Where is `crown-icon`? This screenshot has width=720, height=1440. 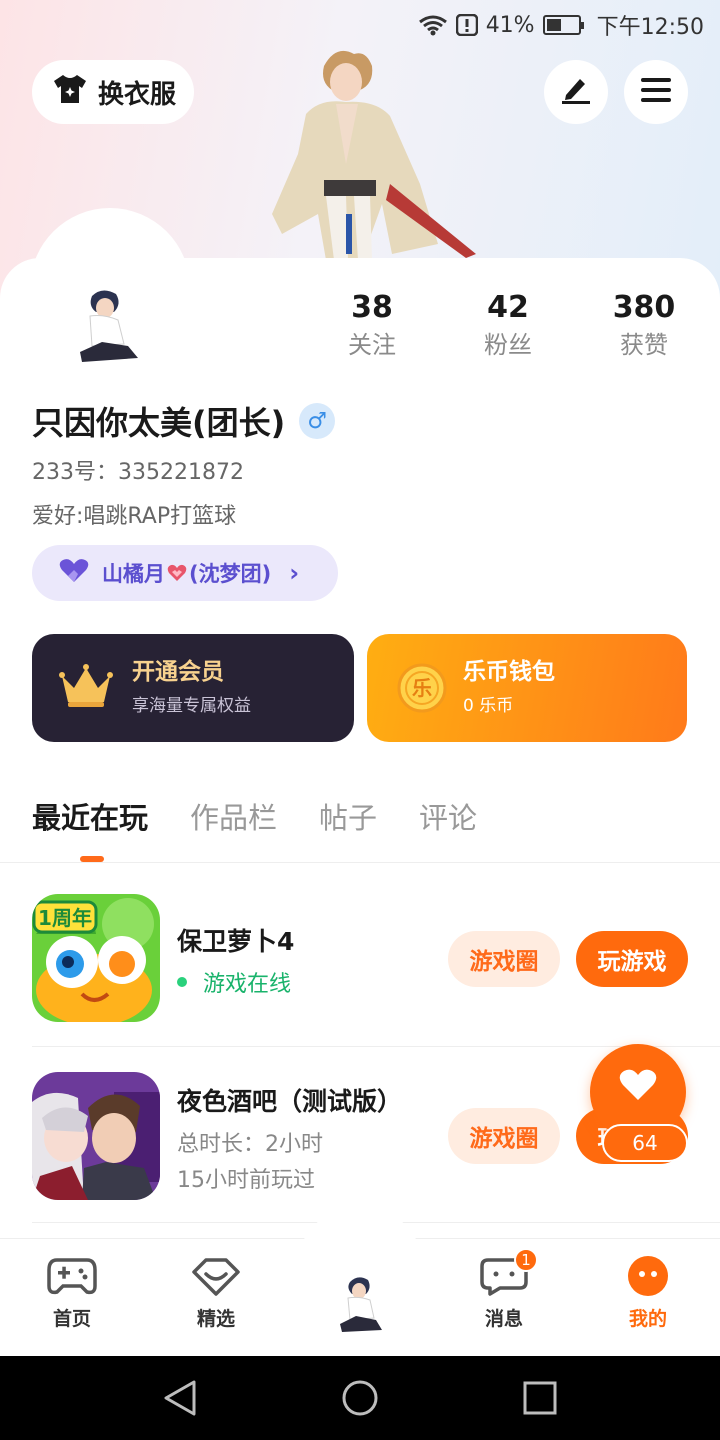
crown-icon is located at coordinates (86, 688).